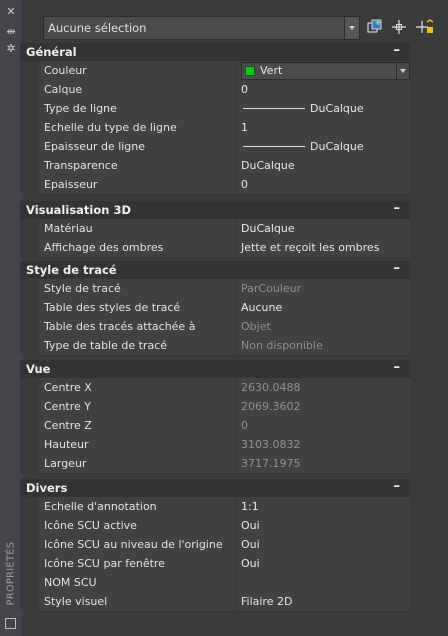 This screenshot has height=636, width=448. Describe the element at coordinates (71, 270) in the screenshot. I see `section-title: Style de tracé` at that location.